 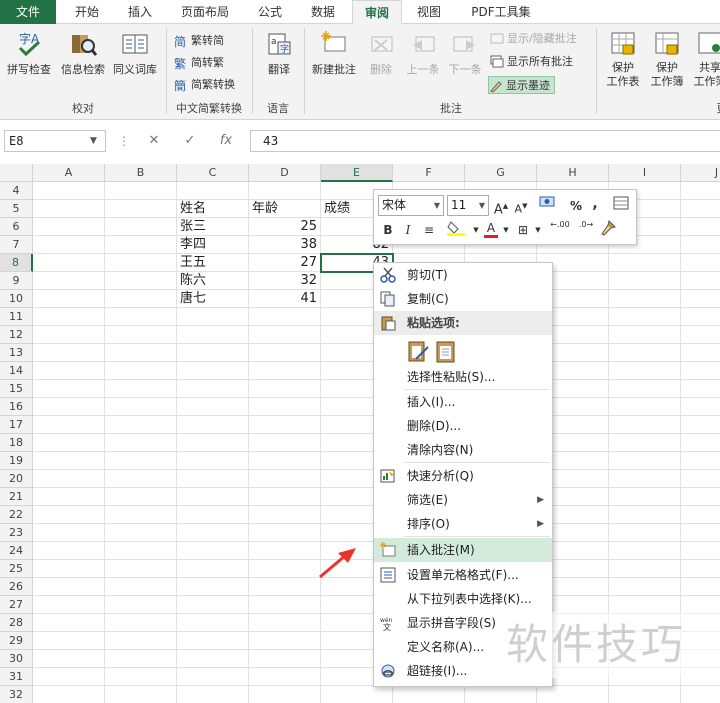 I want to click on column-header: H, so click(x=573, y=173).